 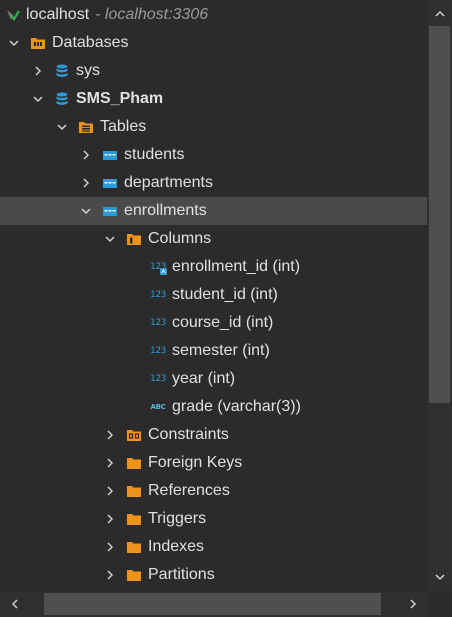 What do you see at coordinates (120, 98) in the screenshot?
I see `node-label: SMS_Pham` at bounding box center [120, 98].